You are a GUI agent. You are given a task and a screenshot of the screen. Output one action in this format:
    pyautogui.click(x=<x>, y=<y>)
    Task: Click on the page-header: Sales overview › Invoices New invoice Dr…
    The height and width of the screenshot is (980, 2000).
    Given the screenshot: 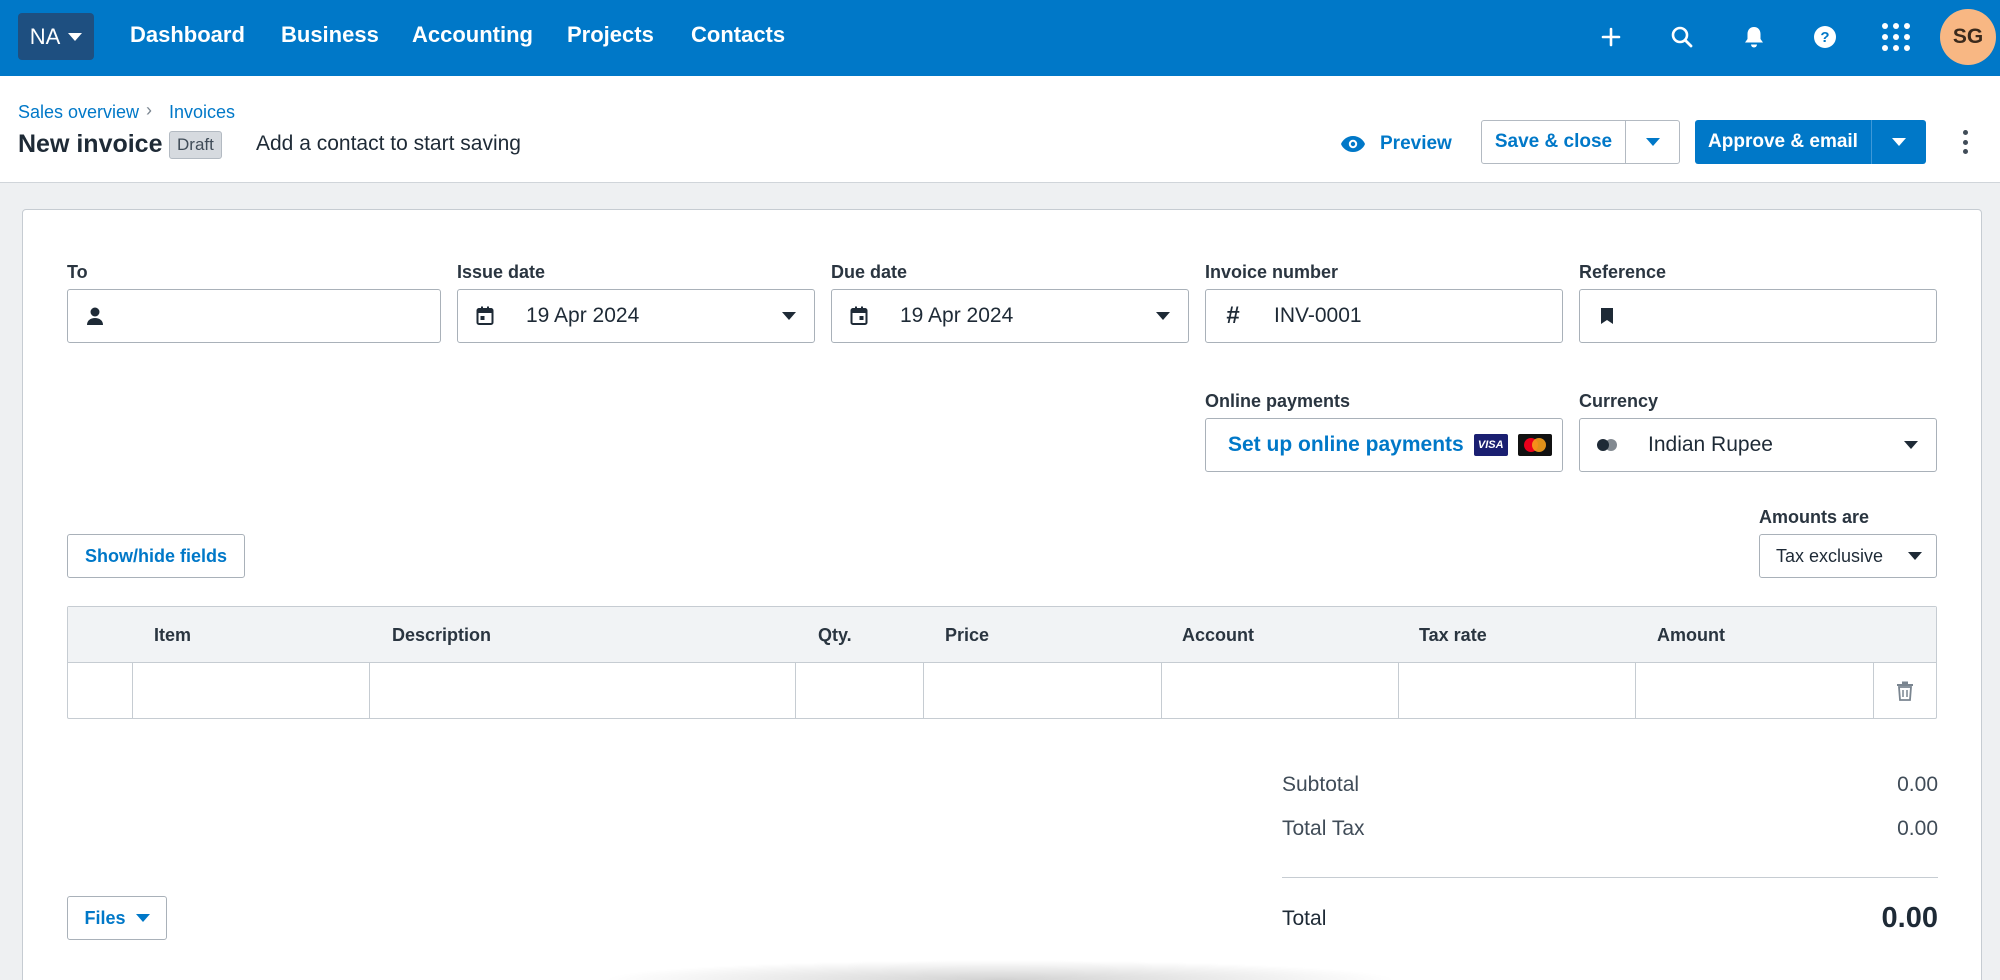 What is the action you would take?
    pyautogui.click(x=1000, y=129)
    